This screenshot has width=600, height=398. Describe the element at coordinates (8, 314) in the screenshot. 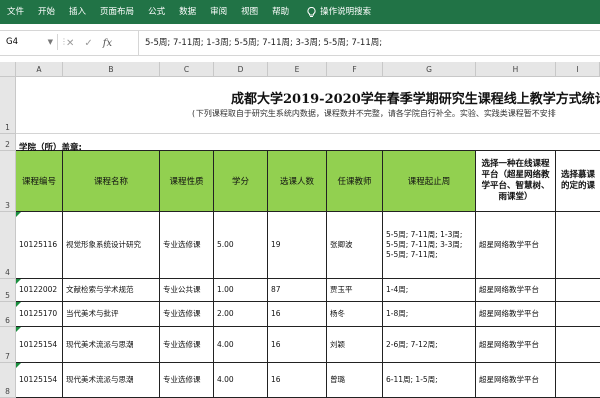

I see `row-header-6: 6` at that location.